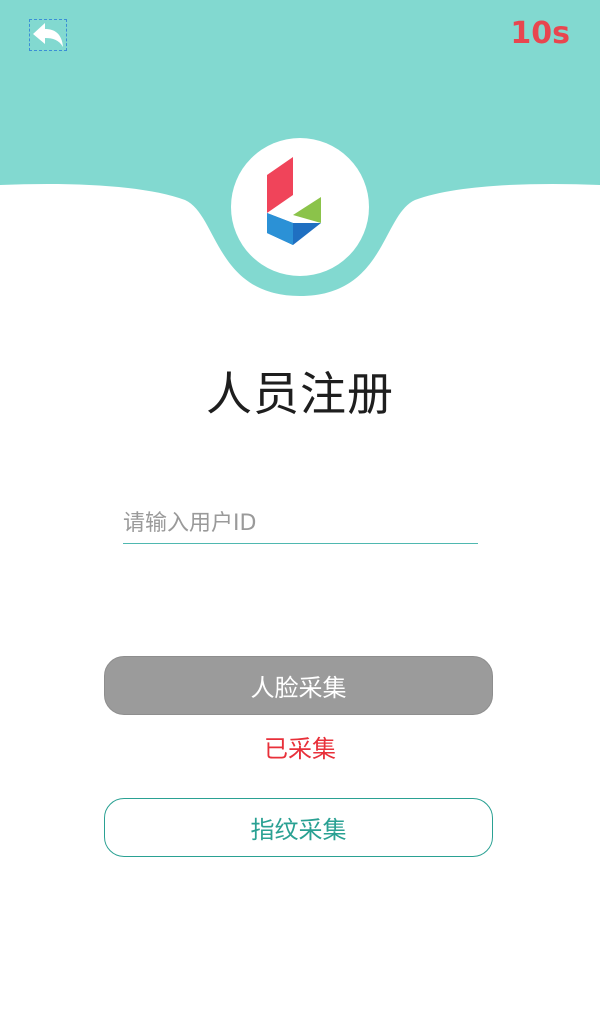 Image resolution: width=600 pixels, height=1024 pixels. I want to click on countdown-timer: 10s, so click(540, 33).